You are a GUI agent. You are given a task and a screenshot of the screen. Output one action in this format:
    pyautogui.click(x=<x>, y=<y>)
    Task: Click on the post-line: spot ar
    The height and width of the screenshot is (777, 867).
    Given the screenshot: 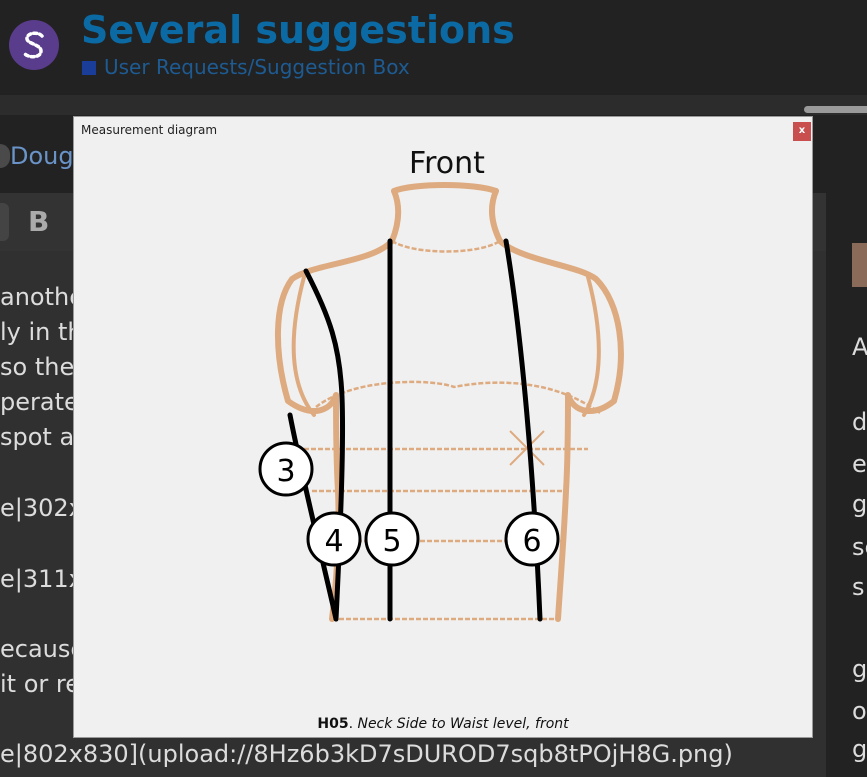 What is the action you would take?
    pyautogui.click(x=42, y=437)
    